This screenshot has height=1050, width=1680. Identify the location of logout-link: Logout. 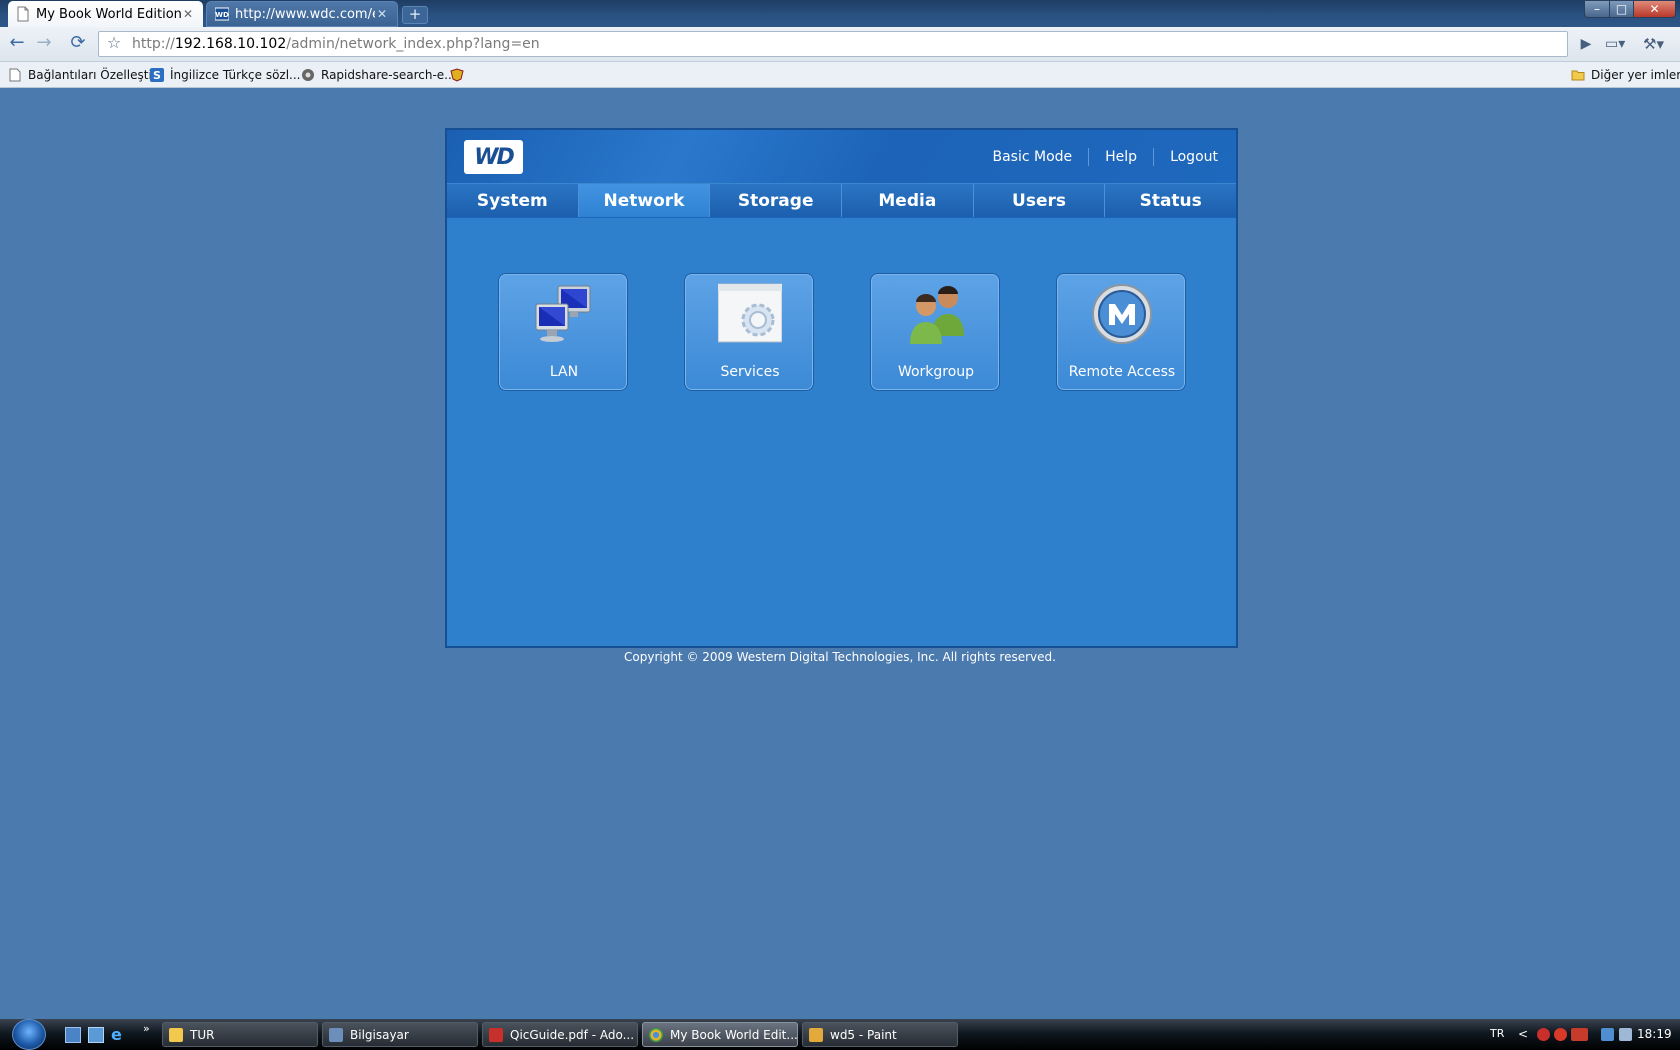
(1194, 157).